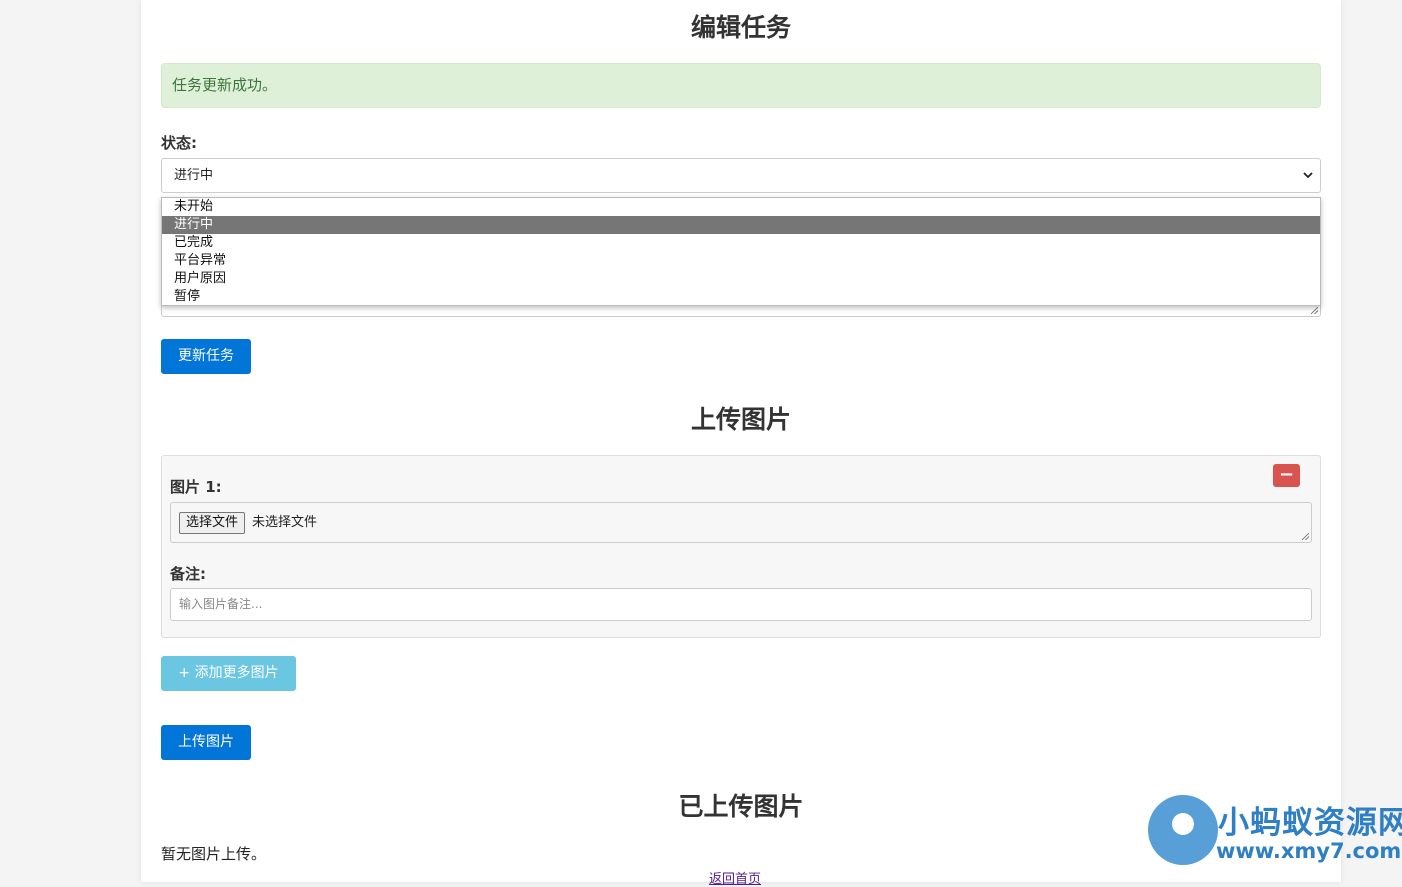 Image resolution: width=1402 pixels, height=887 pixels. Describe the element at coordinates (285, 522) in the screenshot. I see `file-status-text: 未选择文件` at that location.